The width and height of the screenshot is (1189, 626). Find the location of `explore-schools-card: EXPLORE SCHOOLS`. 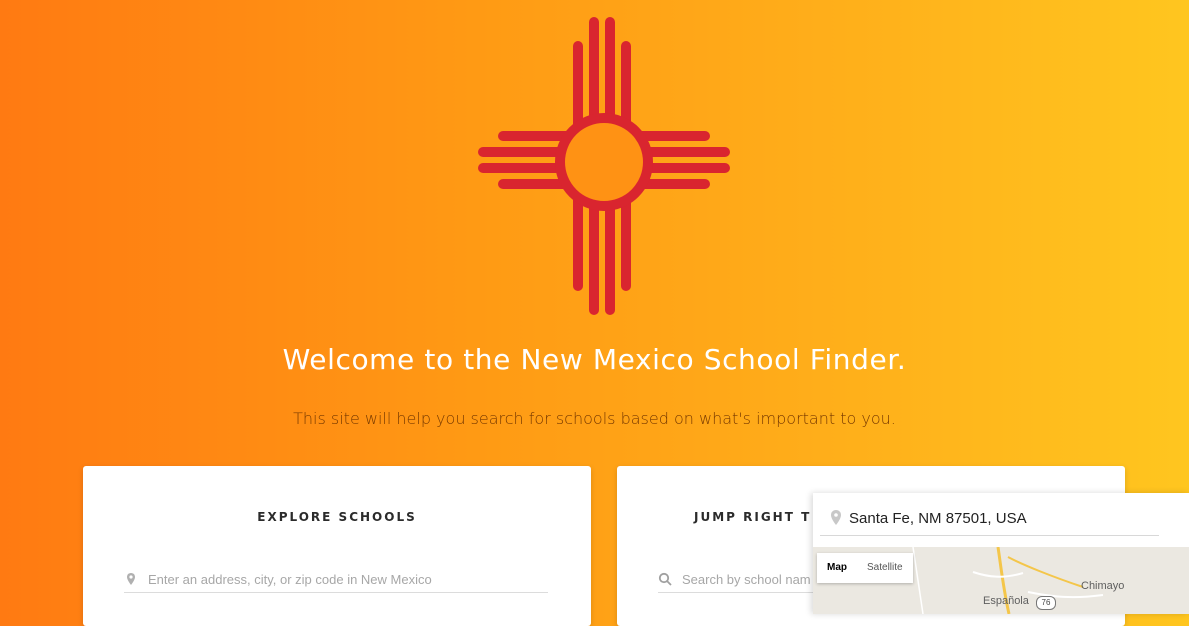

explore-schools-card: EXPLORE SCHOOLS is located at coordinates (337, 546).